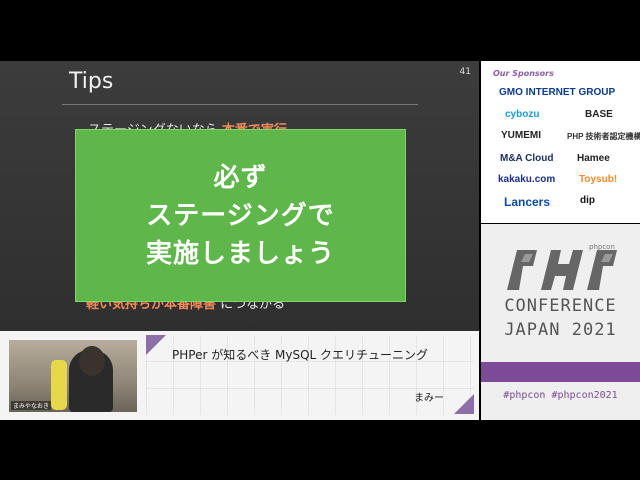  I want to click on php-logo-icon: phpcon, so click(562, 267).